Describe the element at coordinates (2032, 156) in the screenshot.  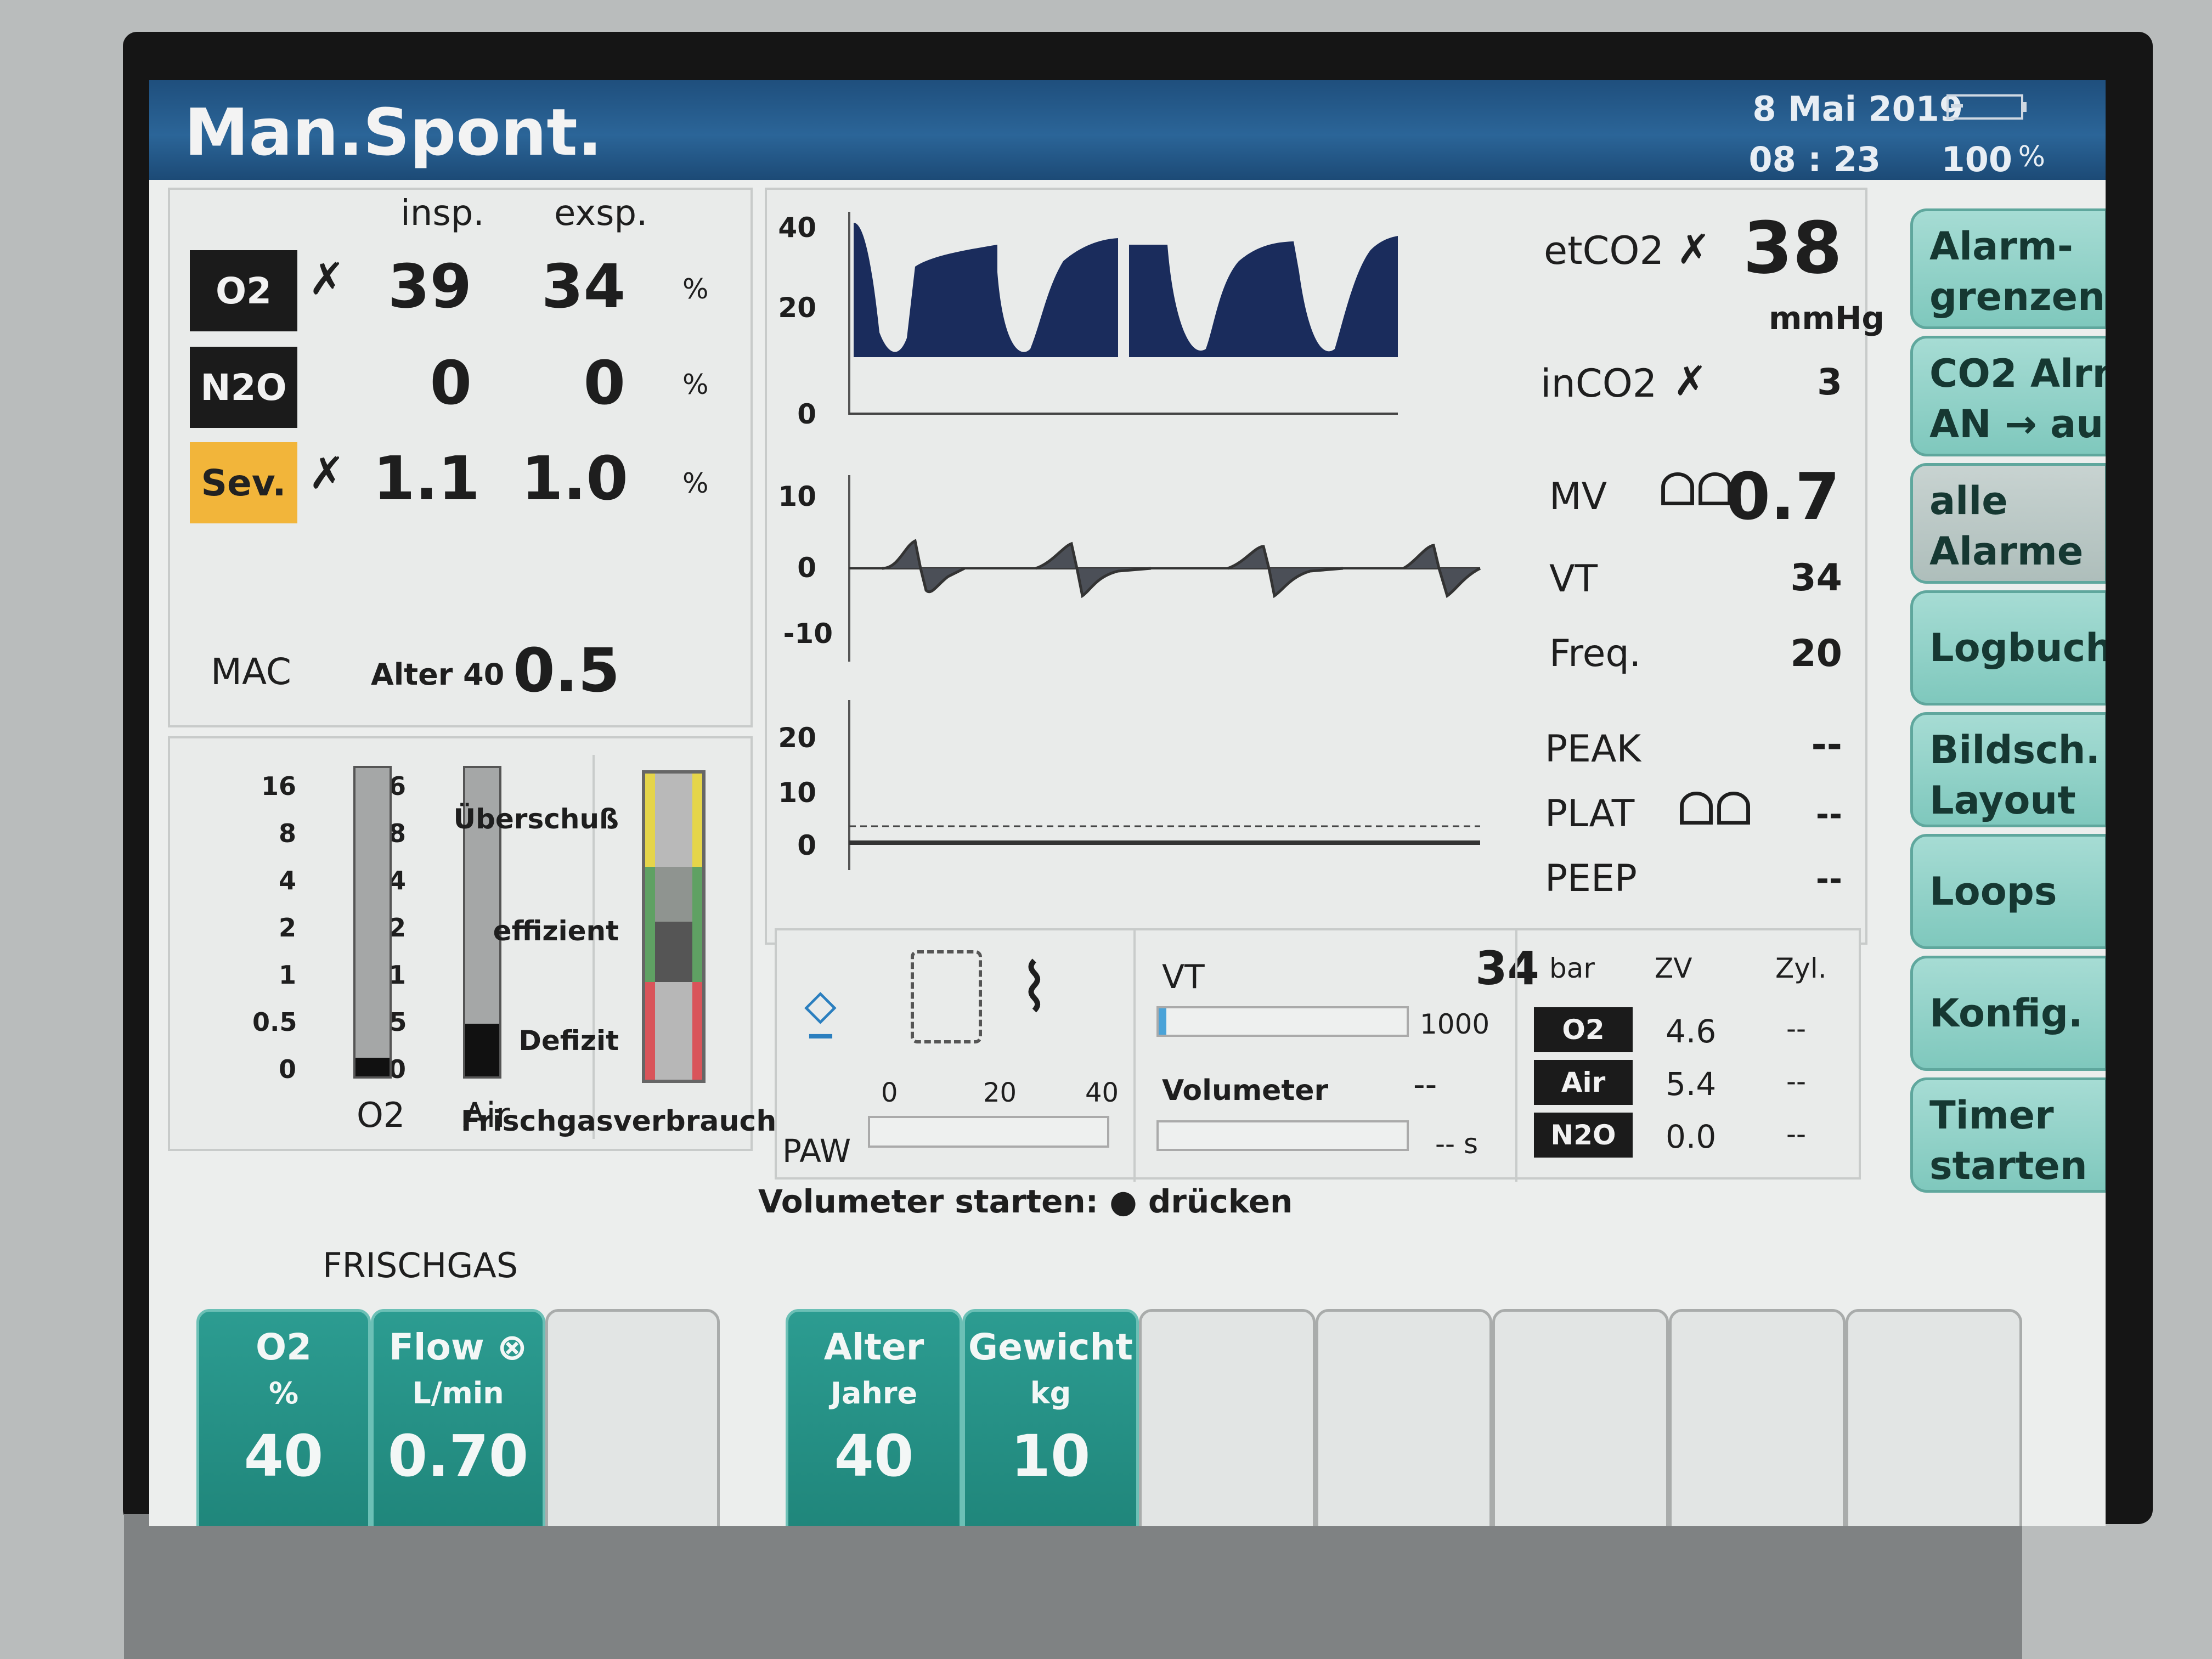
I see `battery-unit: %` at that location.